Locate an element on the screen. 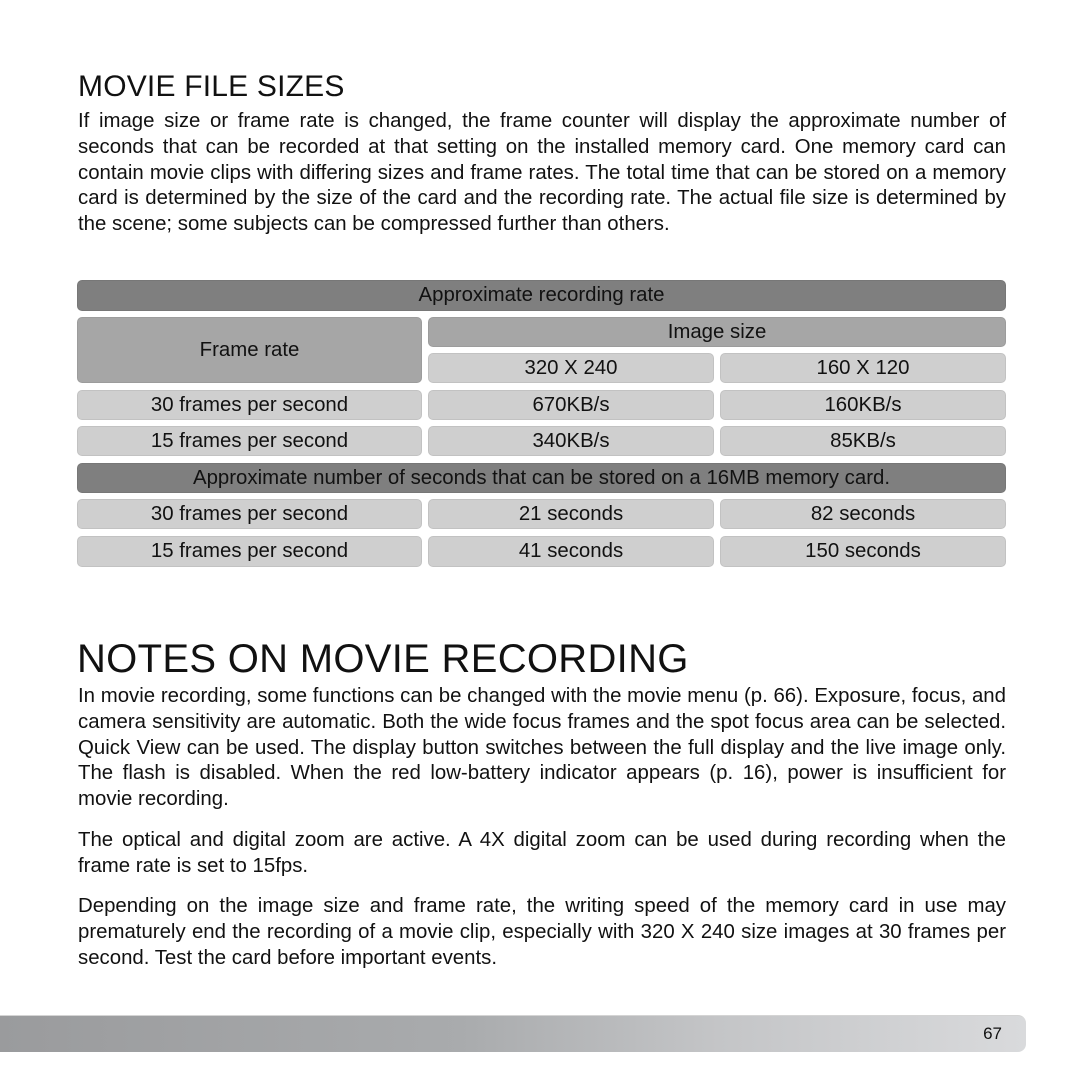  table-cell: 160KB/s is located at coordinates (863, 405).